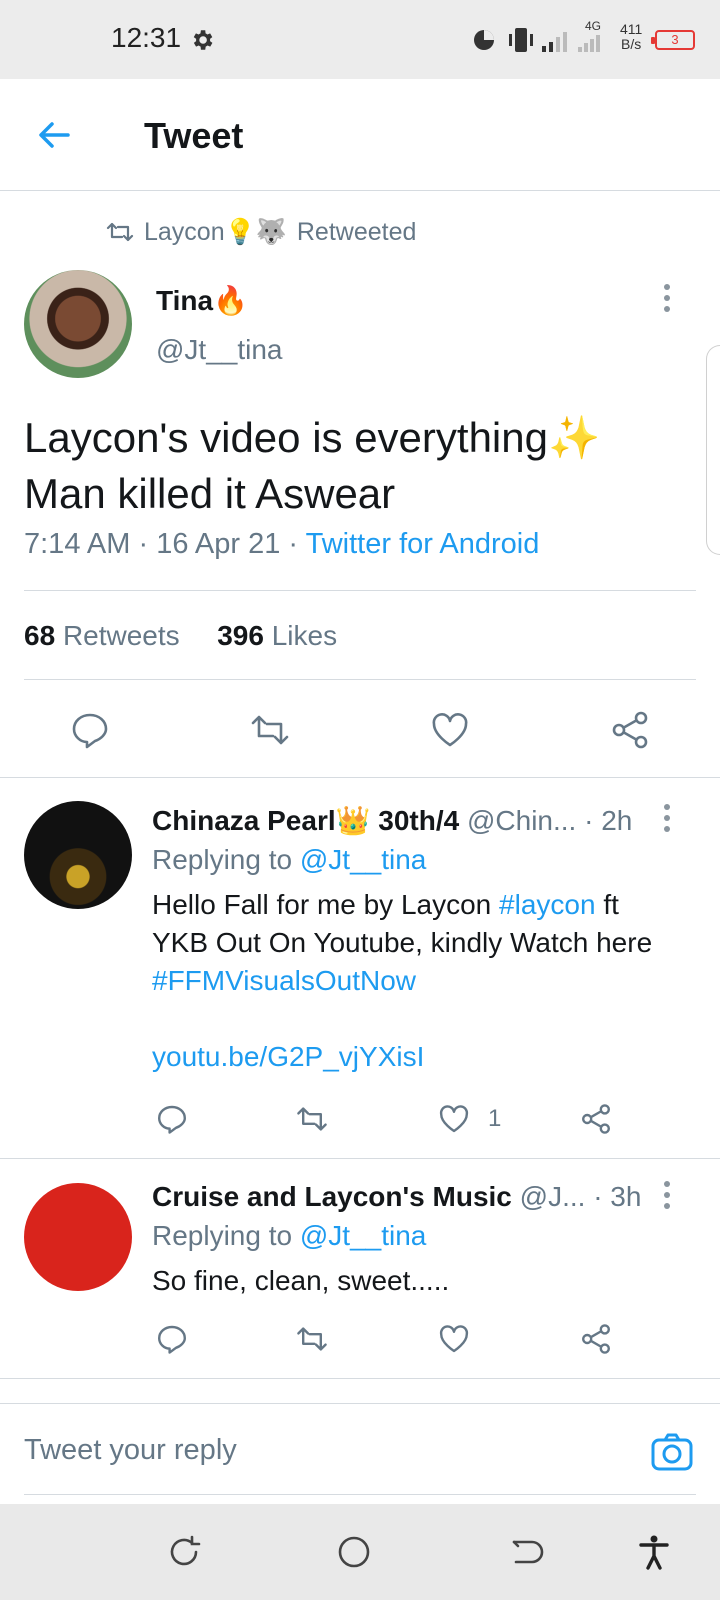  I want to click on page-title: Tweet, so click(194, 135).